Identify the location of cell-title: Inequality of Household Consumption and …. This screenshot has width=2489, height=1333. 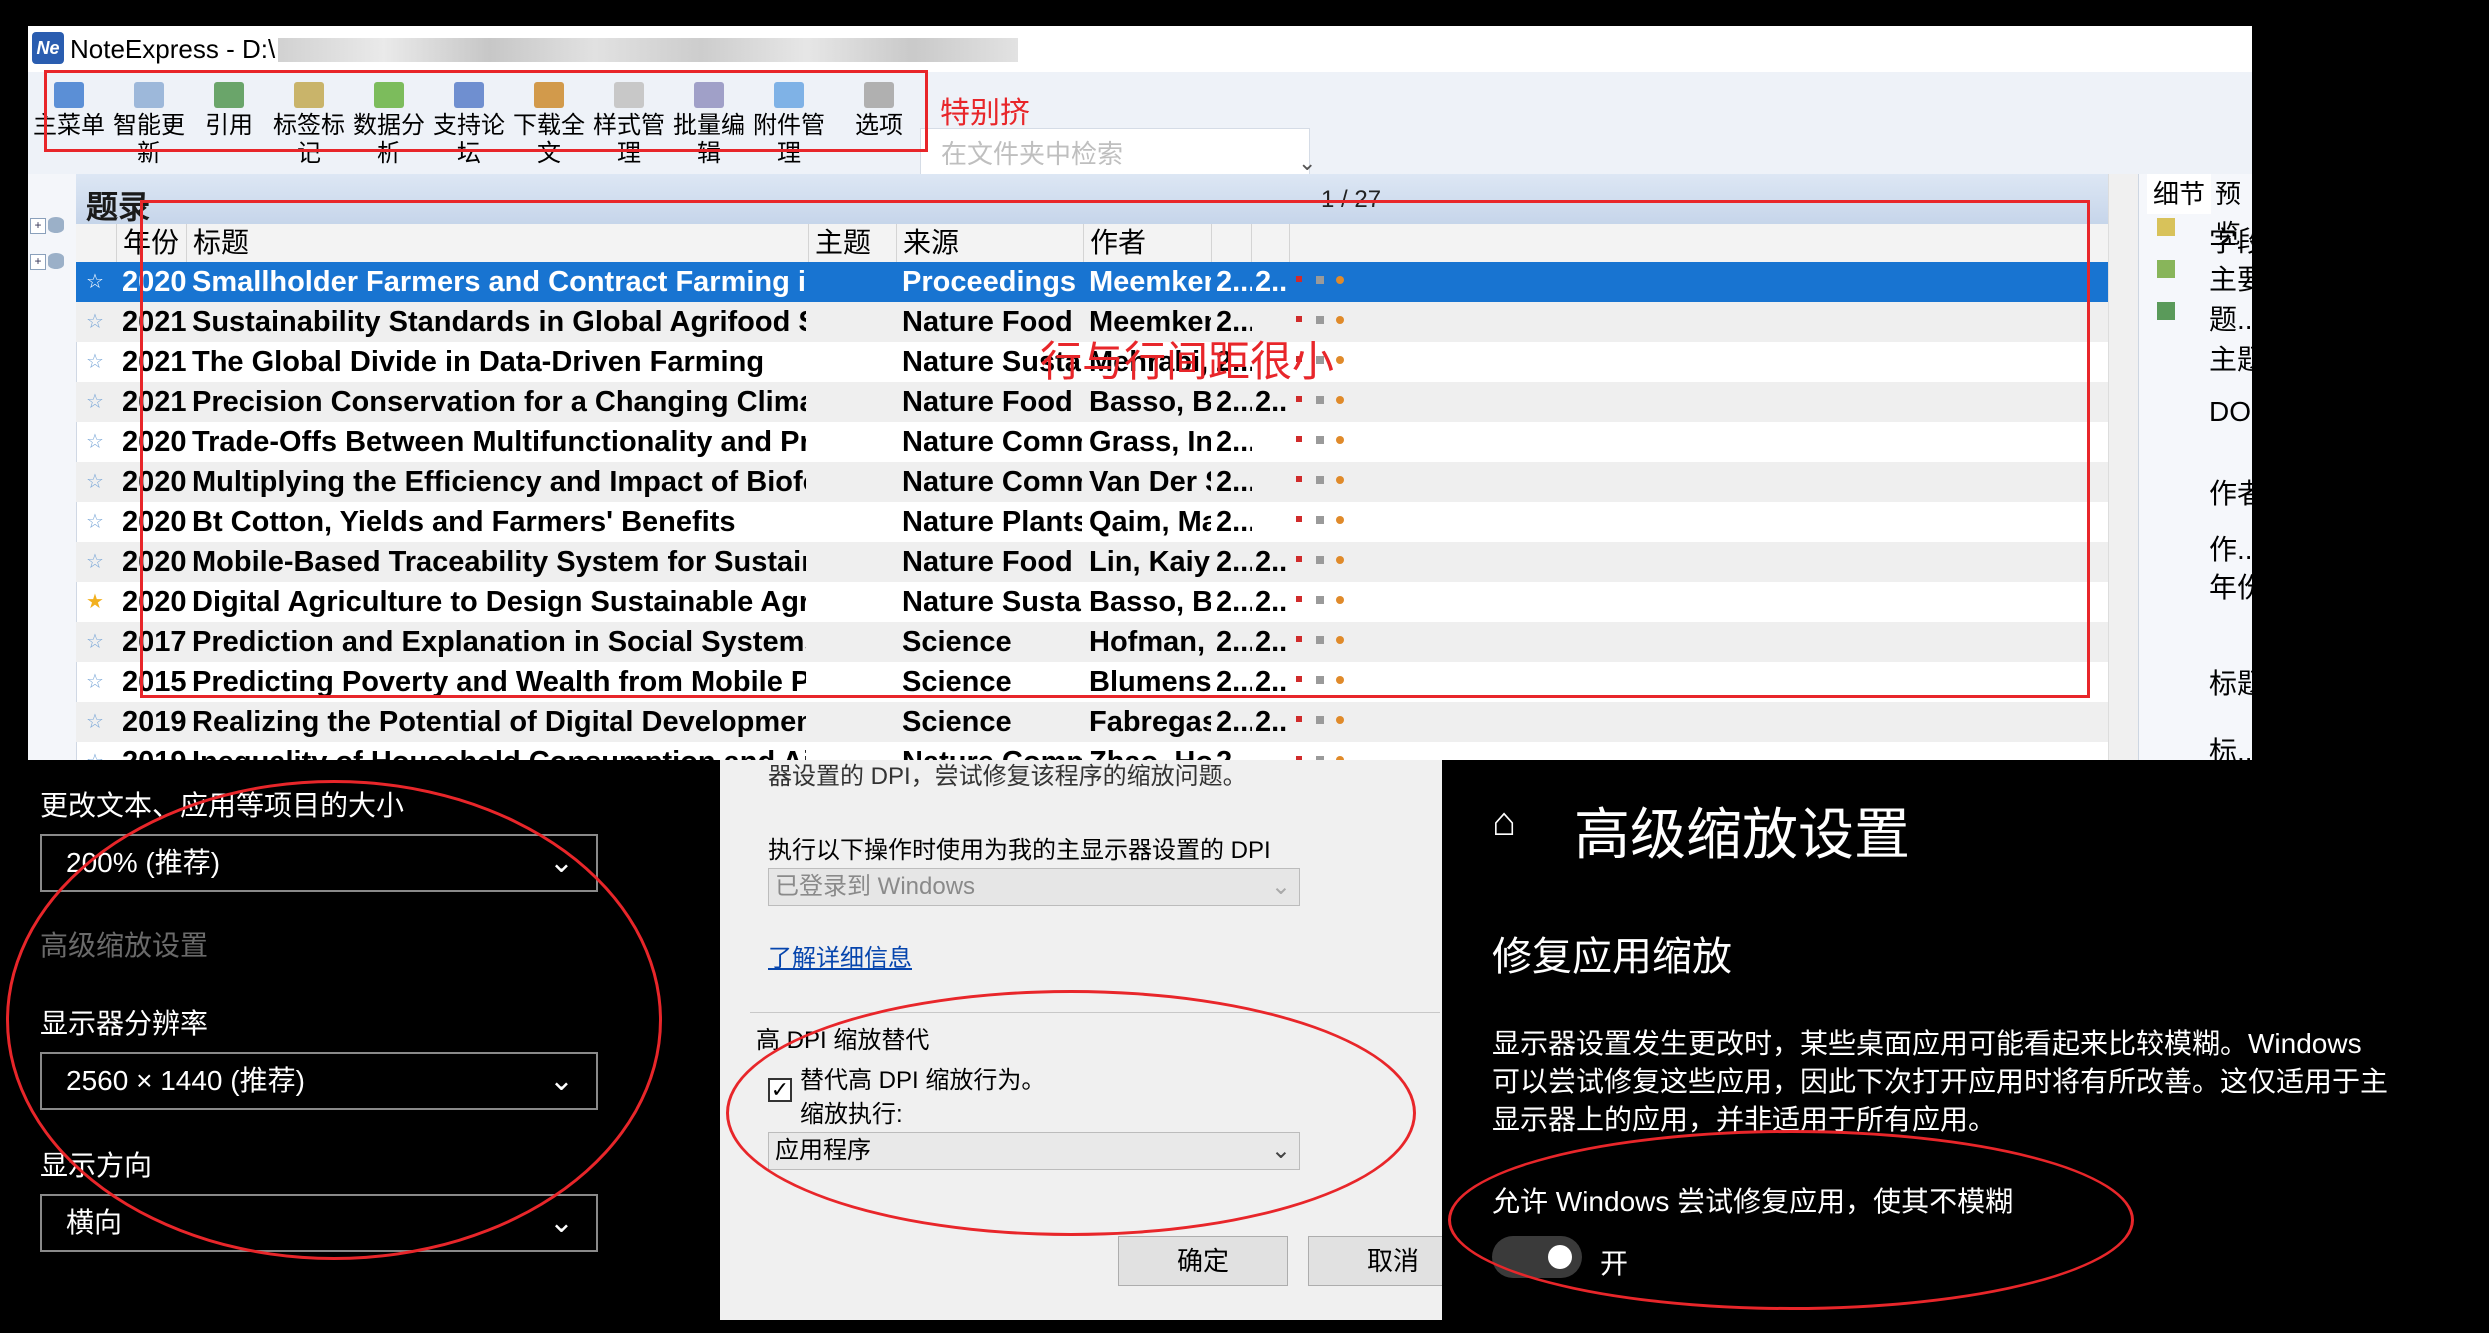
(499, 751).